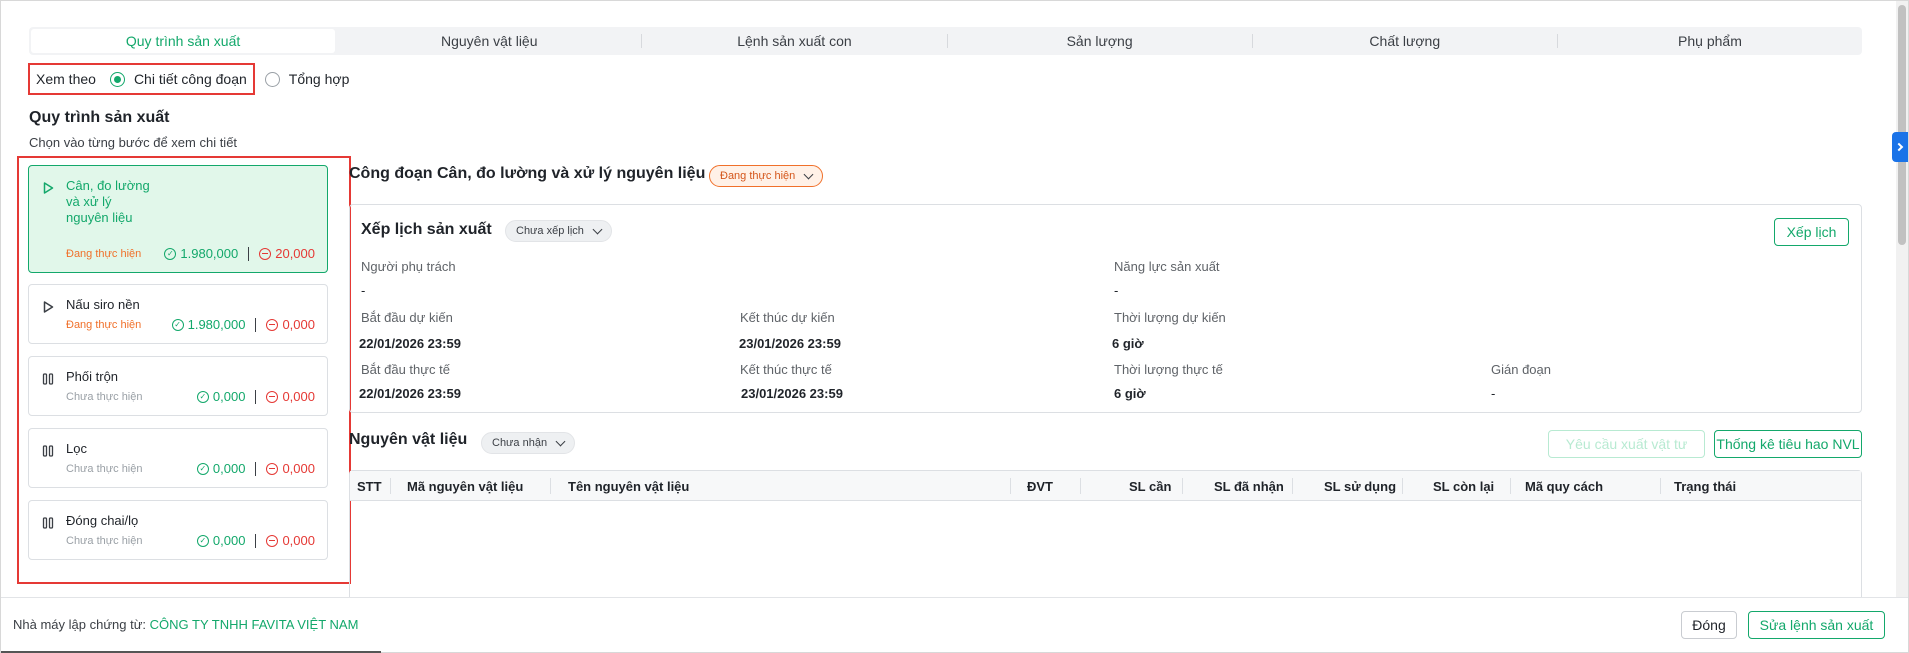  Describe the element at coordinates (1170, 317) in the screenshot. I see `plan-duration-label: Thời lượng dự kiến` at that location.